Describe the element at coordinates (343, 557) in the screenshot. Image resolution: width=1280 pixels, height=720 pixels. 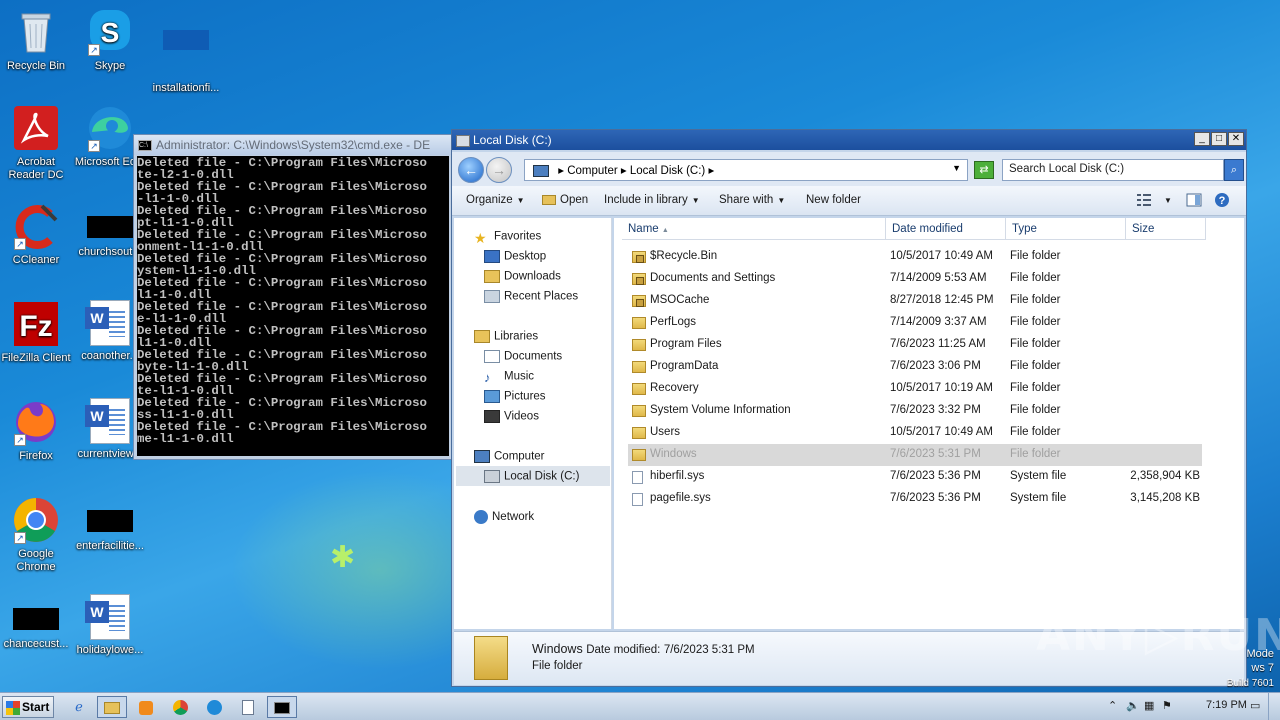
I see `wallpaper-logo: ✱` at that location.